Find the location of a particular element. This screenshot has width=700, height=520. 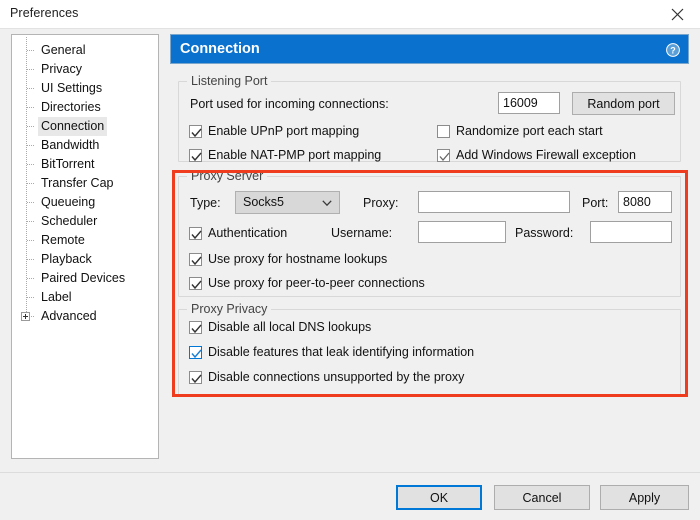

sidebar-item-label: Remote is located at coordinates (63, 240).